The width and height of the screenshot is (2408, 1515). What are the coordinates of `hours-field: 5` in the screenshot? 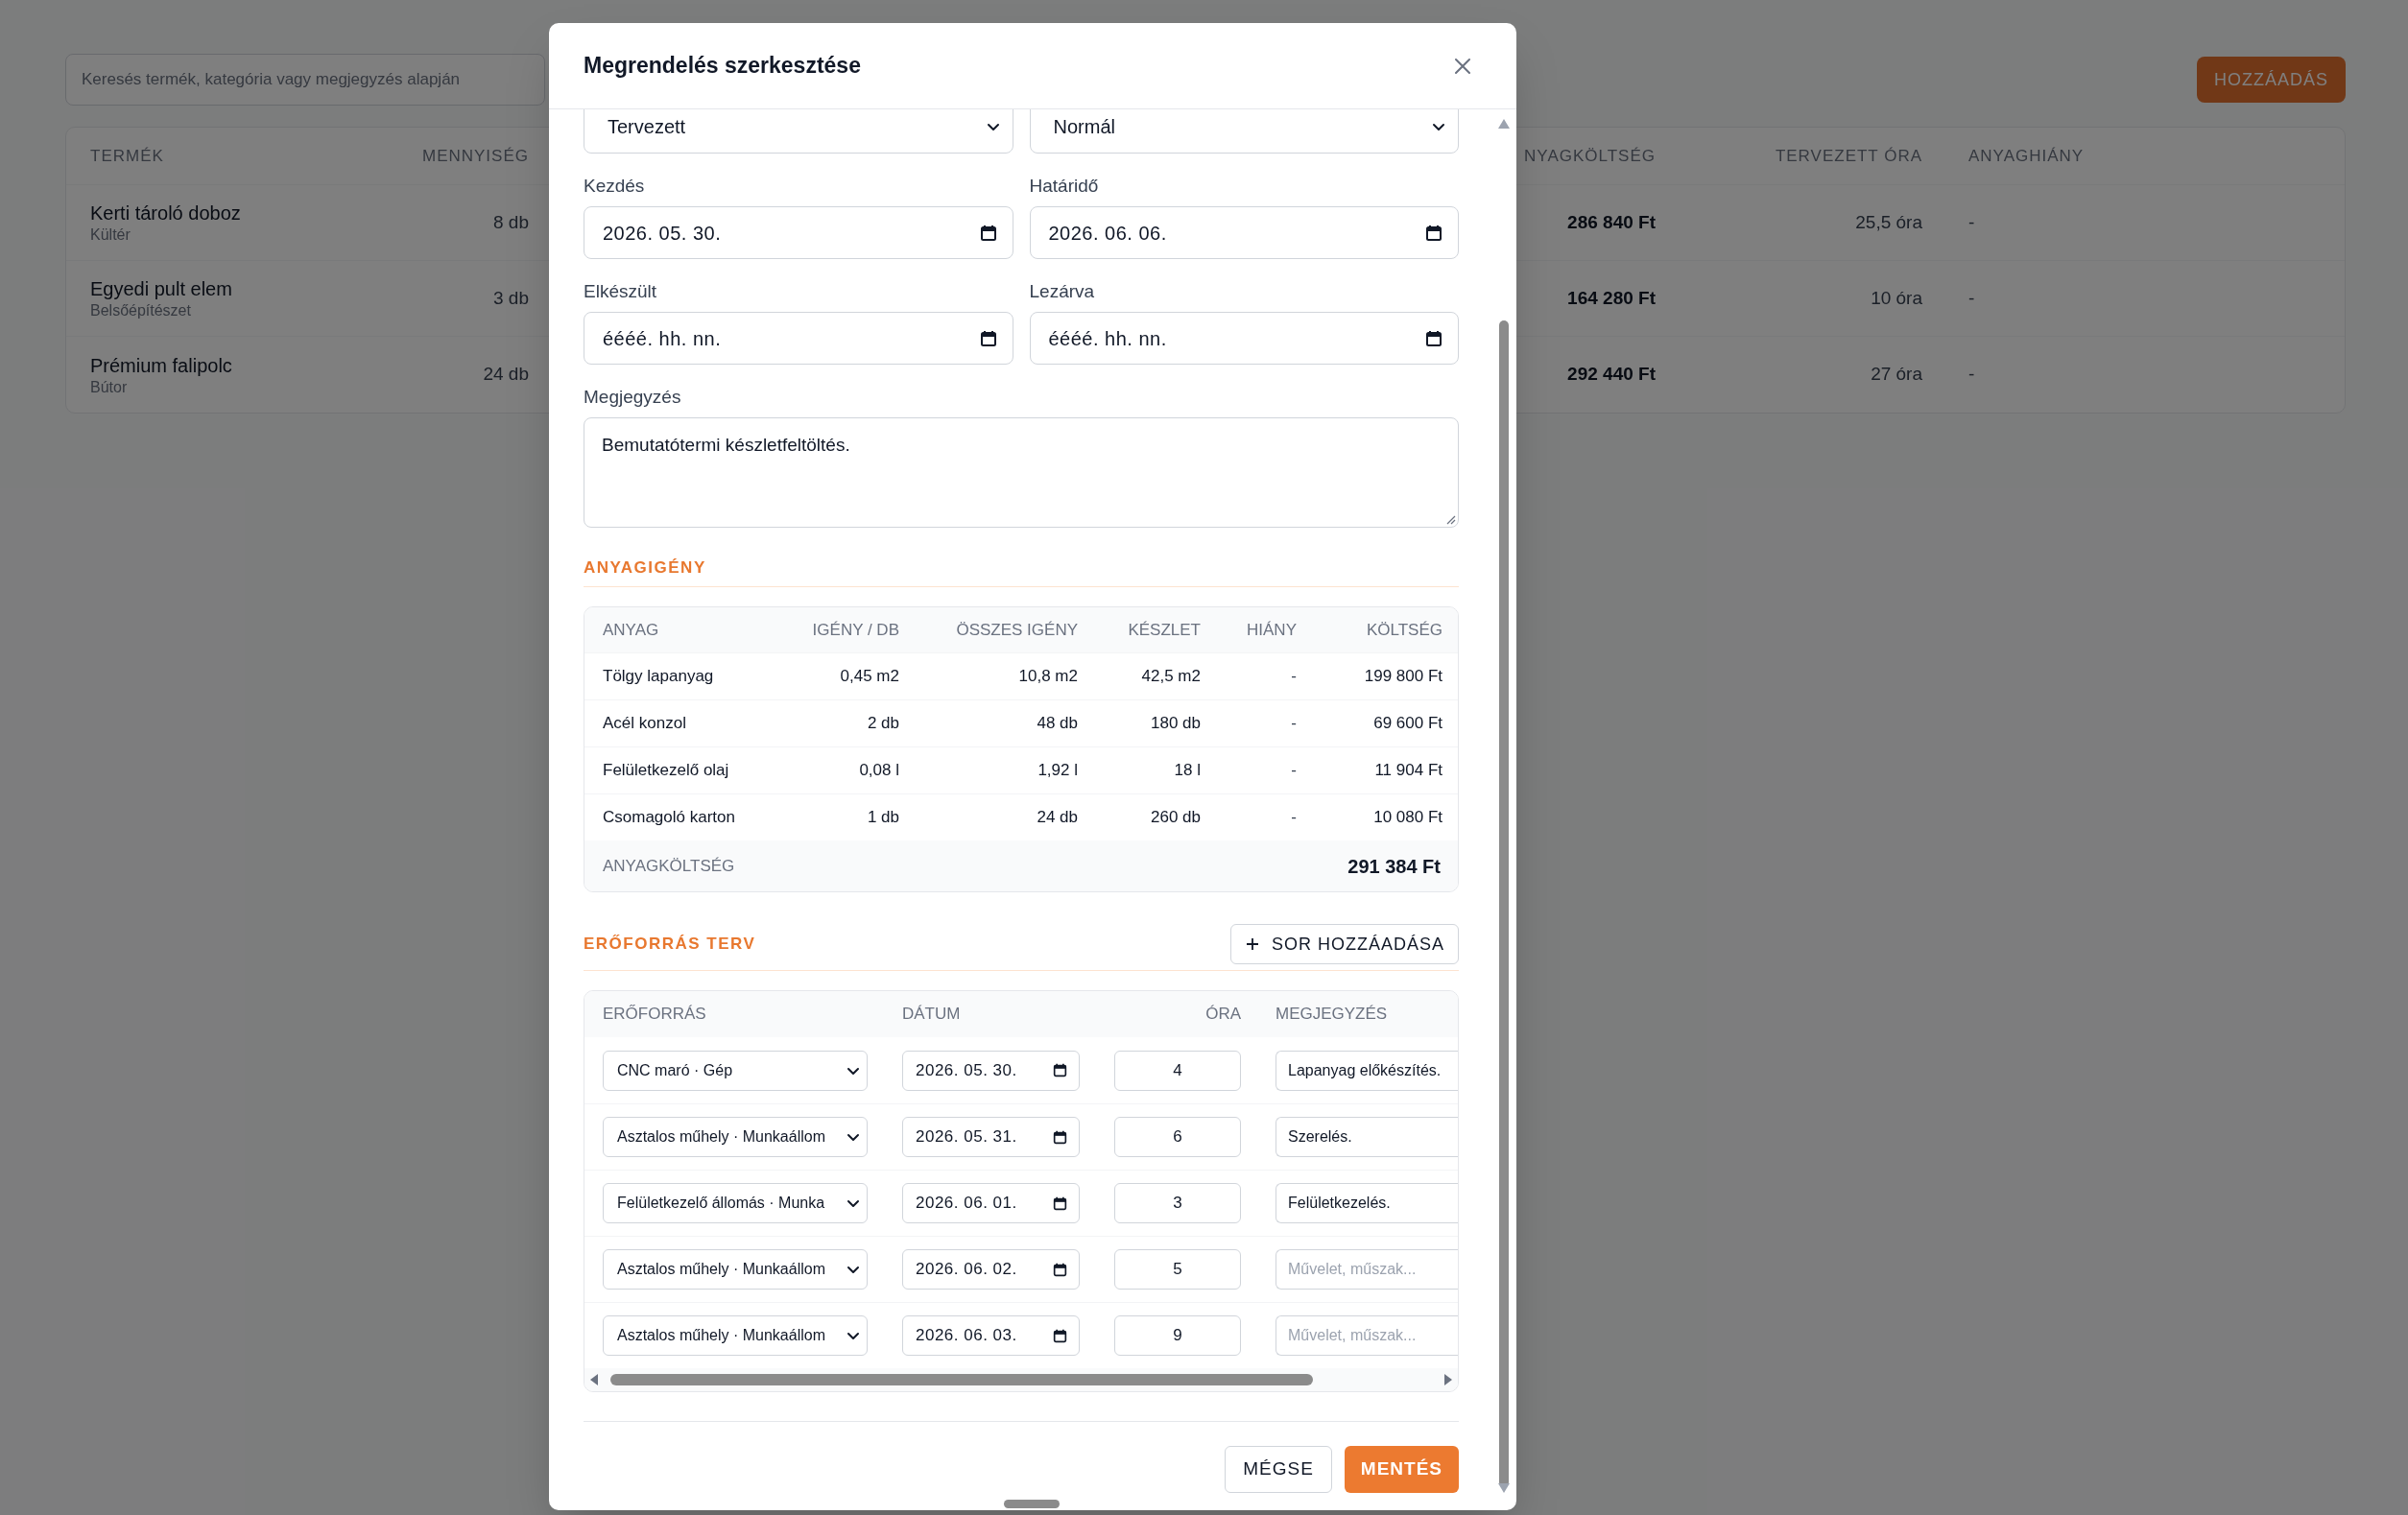 It's located at (1177, 1269).